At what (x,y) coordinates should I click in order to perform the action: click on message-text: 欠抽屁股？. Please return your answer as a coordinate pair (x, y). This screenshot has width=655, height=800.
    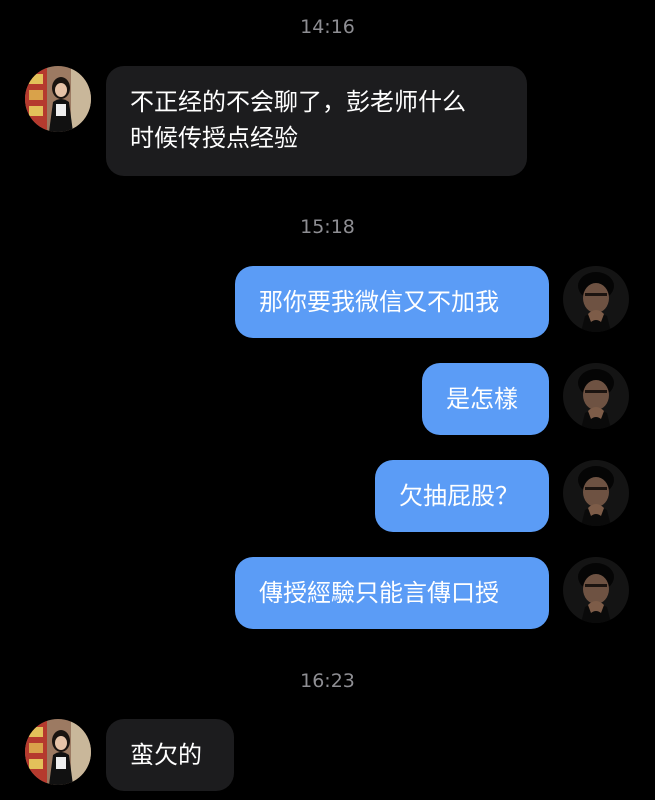
    Looking at the image, I should click on (459, 496).